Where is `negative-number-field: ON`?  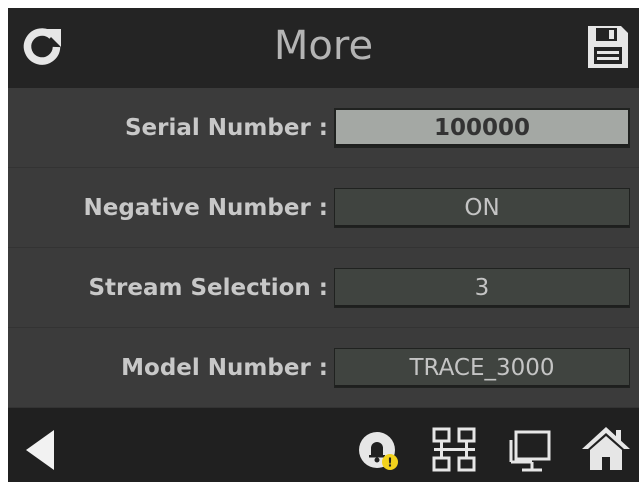 negative-number-field: ON is located at coordinates (482, 208).